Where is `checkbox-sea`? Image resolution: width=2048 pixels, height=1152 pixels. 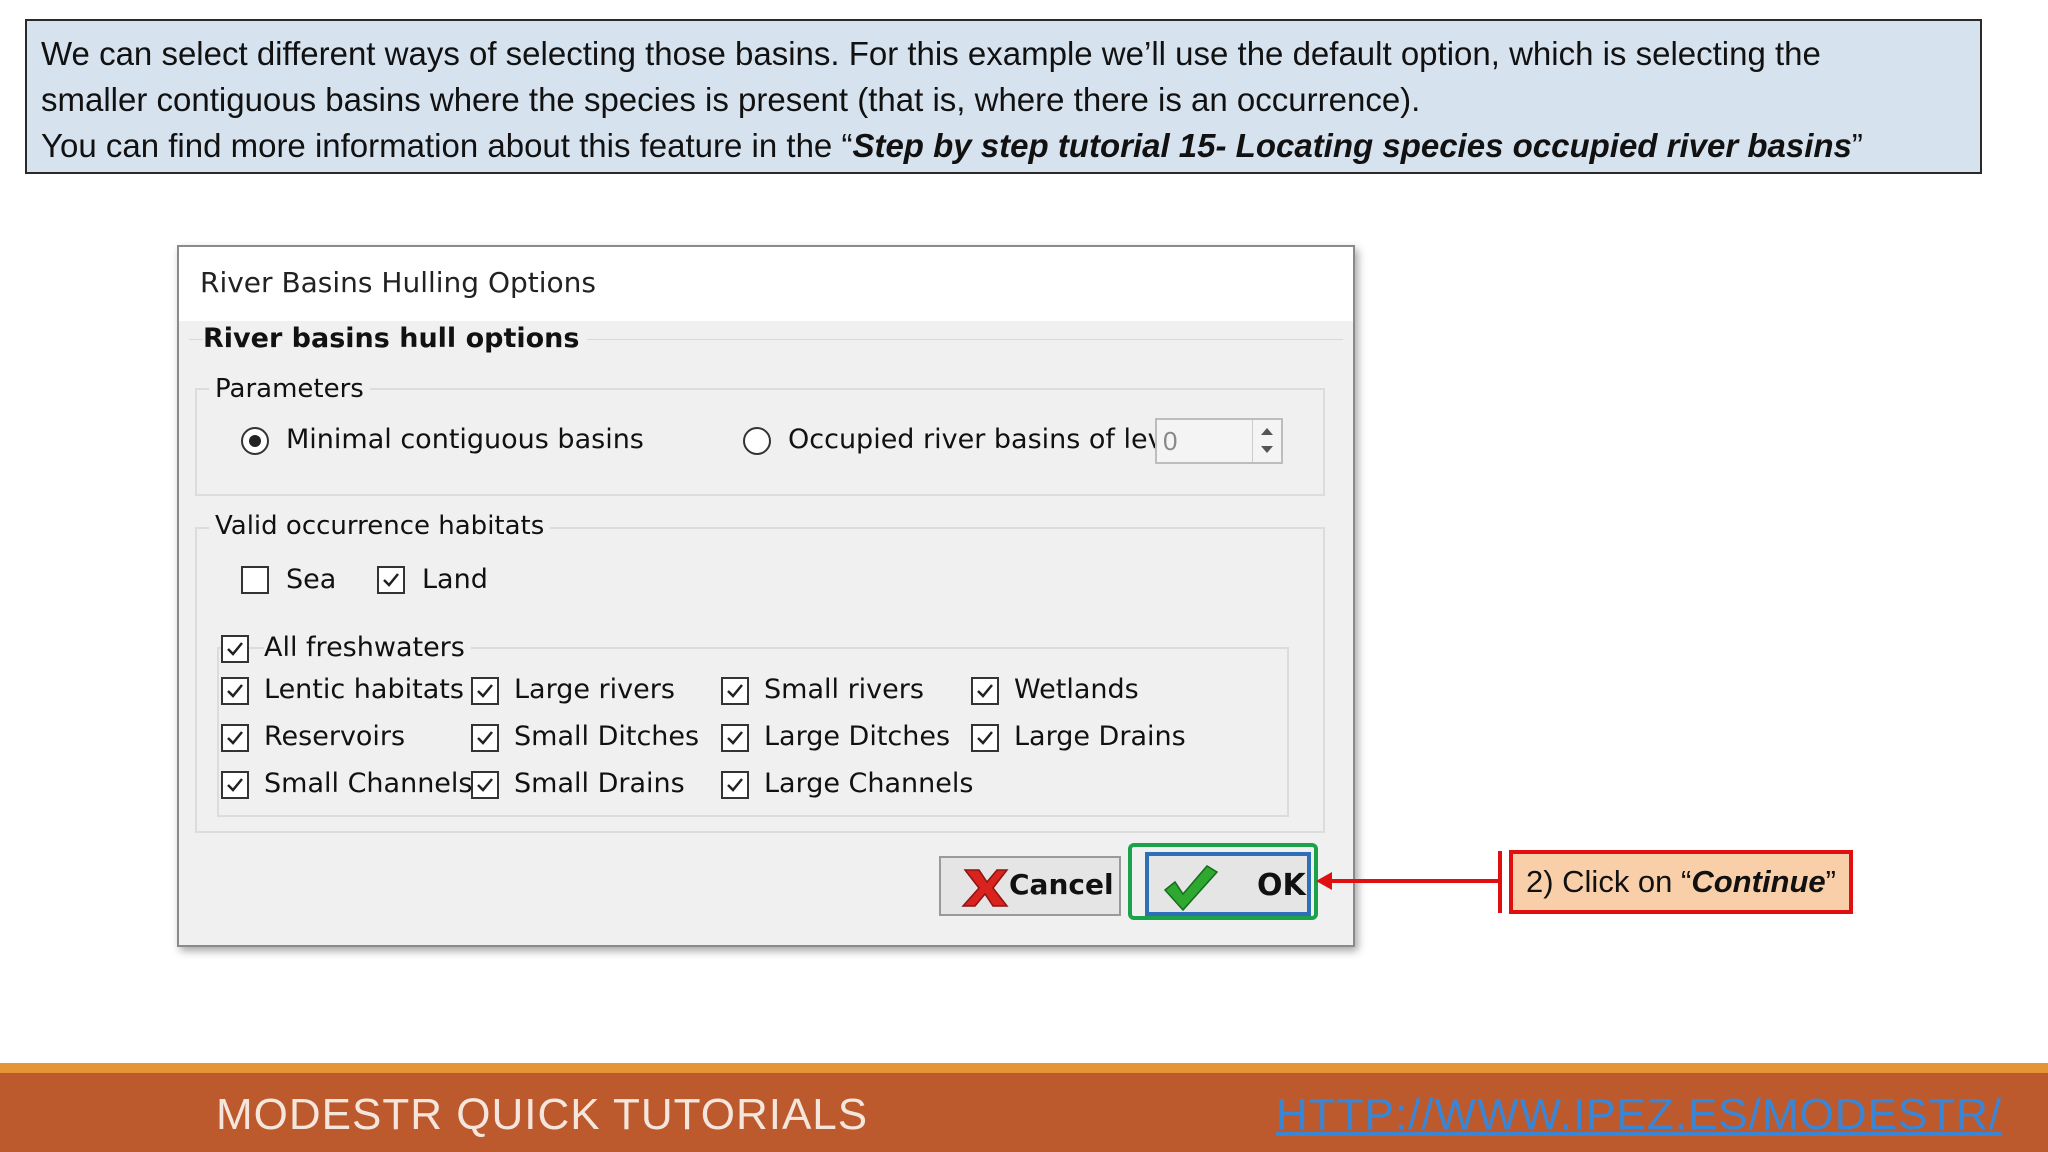 checkbox-sea is located at coordinates (255, 580).